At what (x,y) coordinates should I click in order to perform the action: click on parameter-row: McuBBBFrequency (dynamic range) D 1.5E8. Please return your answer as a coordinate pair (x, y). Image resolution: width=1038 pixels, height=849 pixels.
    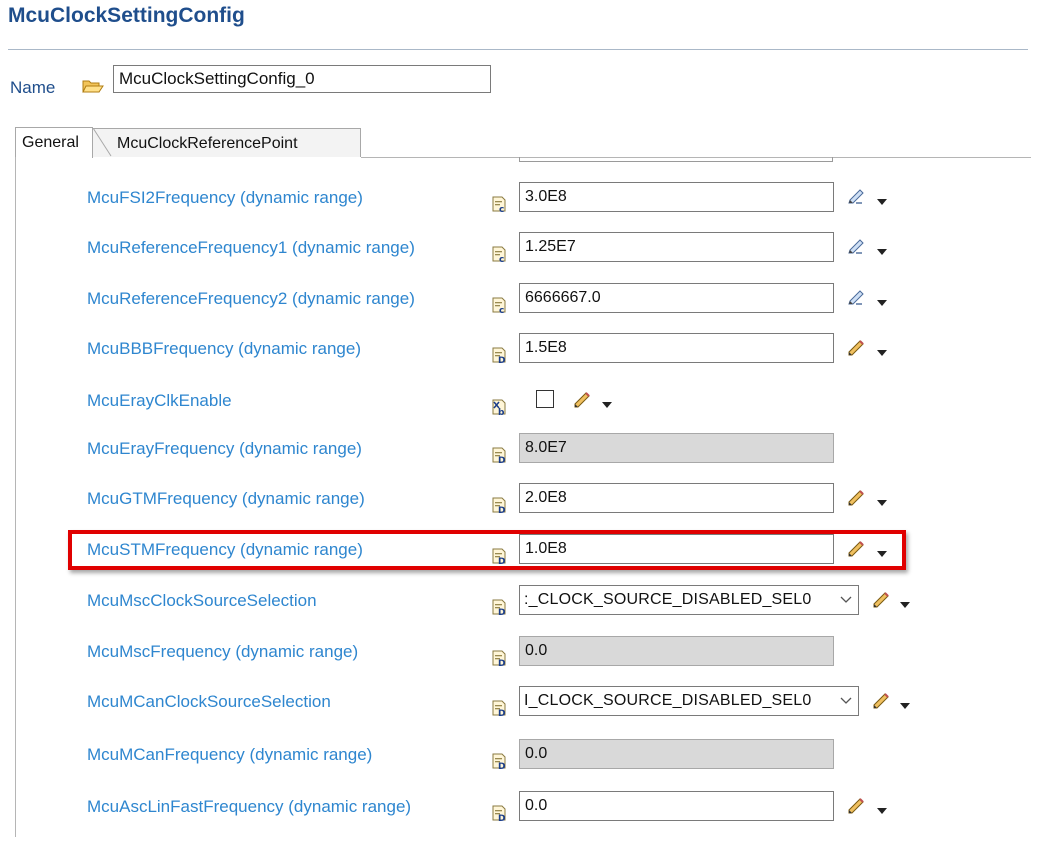
    Looking at the image, I should click on (519, 358).